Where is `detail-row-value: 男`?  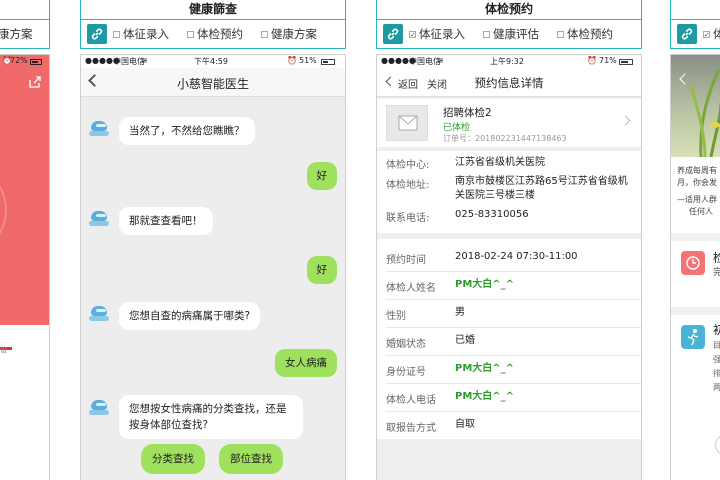 detail-row-value: 男 is located at coordinates (460, 312).